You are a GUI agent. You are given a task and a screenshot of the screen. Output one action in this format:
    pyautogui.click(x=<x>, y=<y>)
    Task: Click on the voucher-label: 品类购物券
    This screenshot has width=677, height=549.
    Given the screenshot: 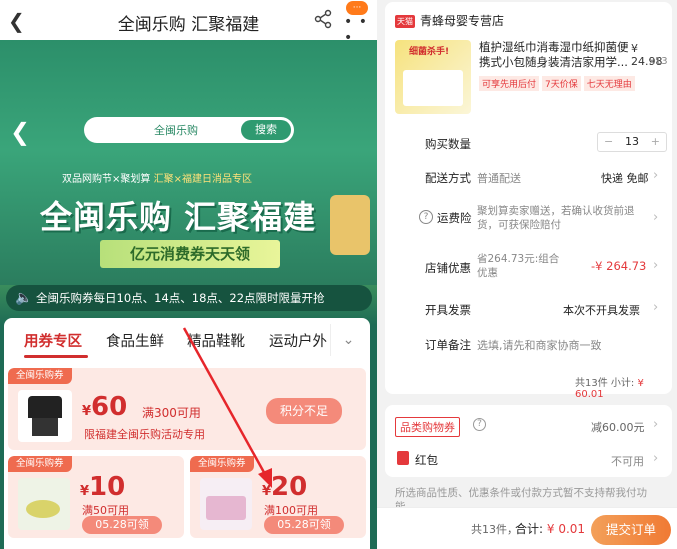 What is the action you would take?
    pyautogui.click(x=427, y=427)
    